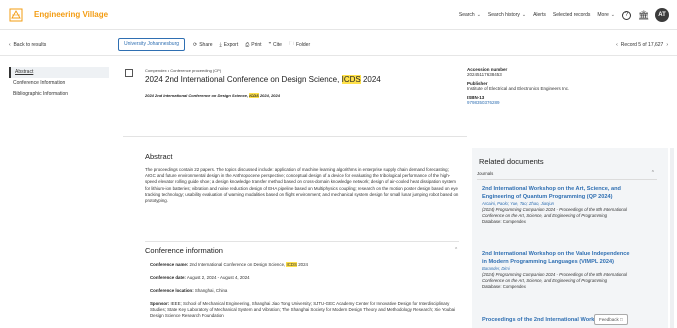  What do you see at coordinates (169, 264) in the screenshot?
I see `conference-name-label: Conference name:` at bounding box center [169, 264].